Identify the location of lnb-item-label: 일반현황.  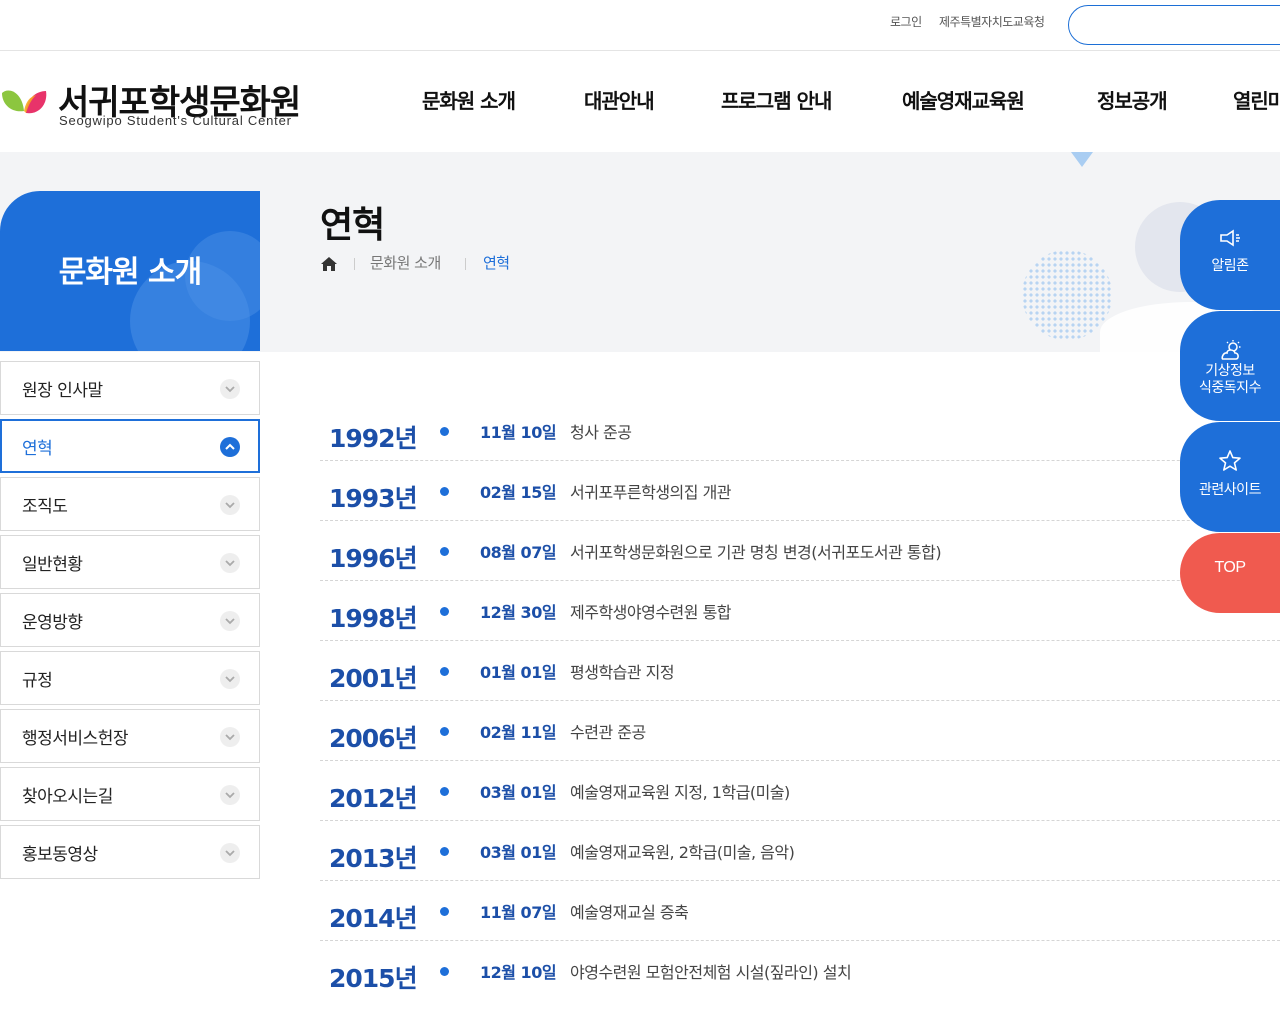
(52, 565).